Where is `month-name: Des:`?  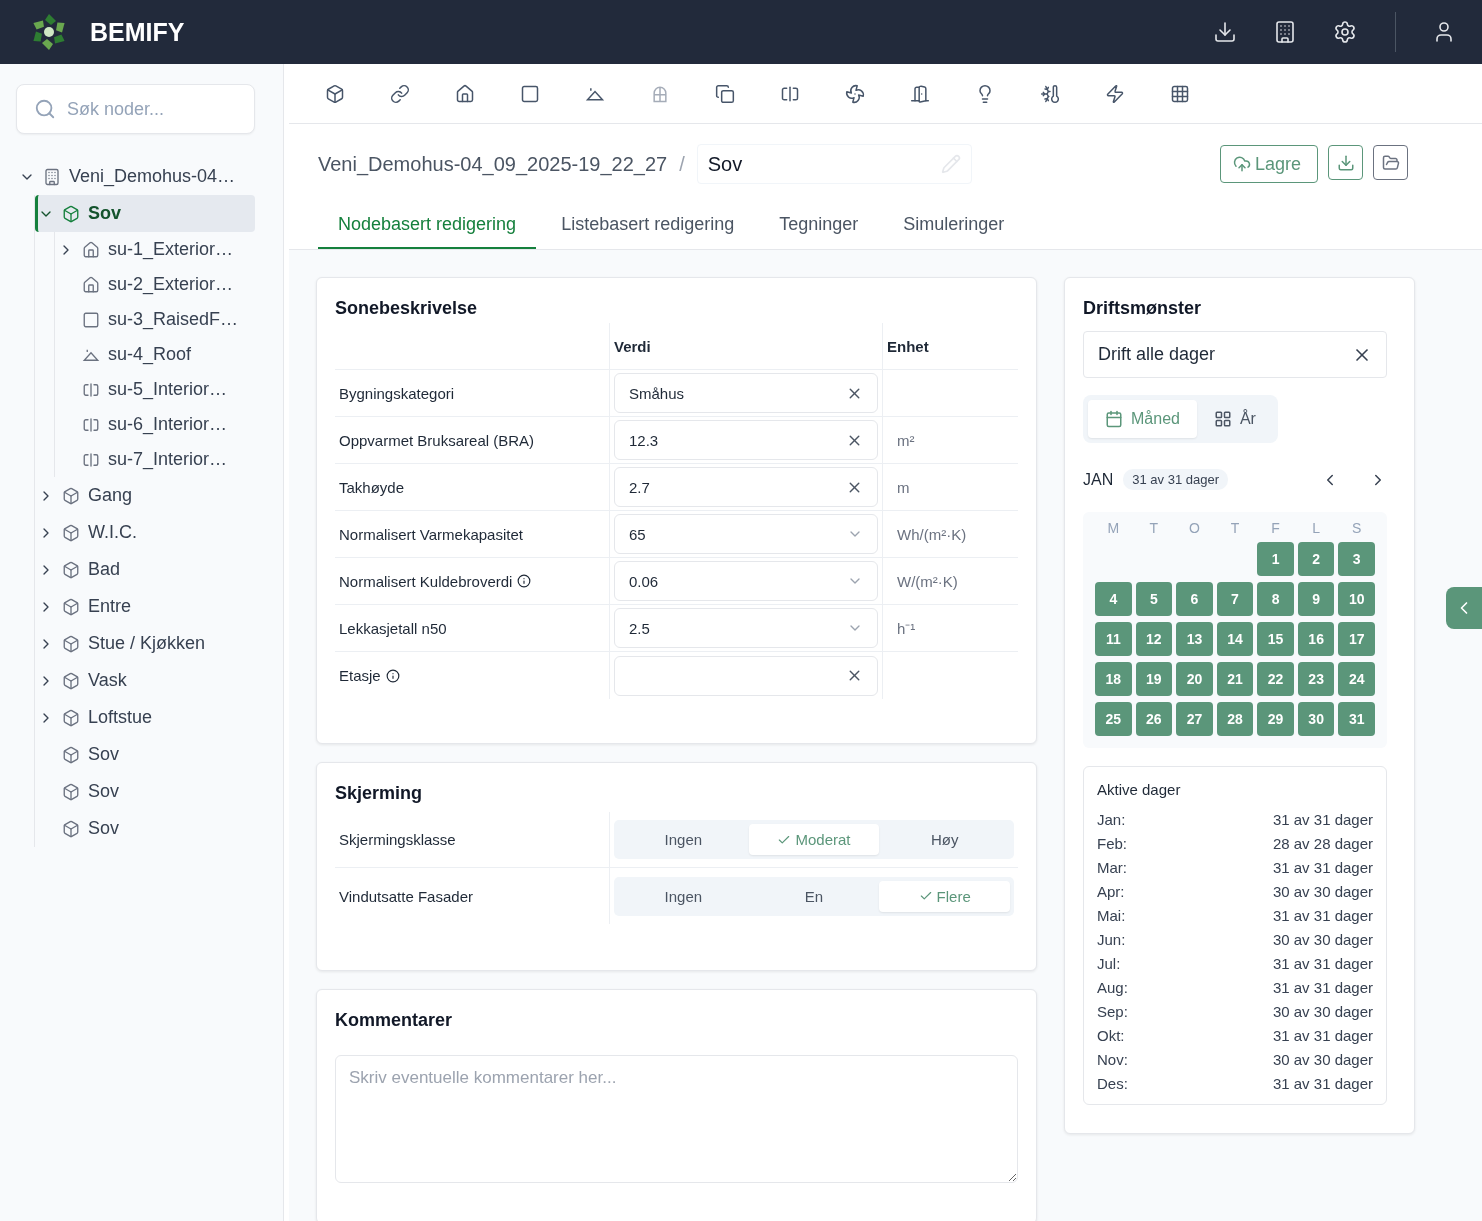
month-name: Des: is located at coordinates (1112, 1083).